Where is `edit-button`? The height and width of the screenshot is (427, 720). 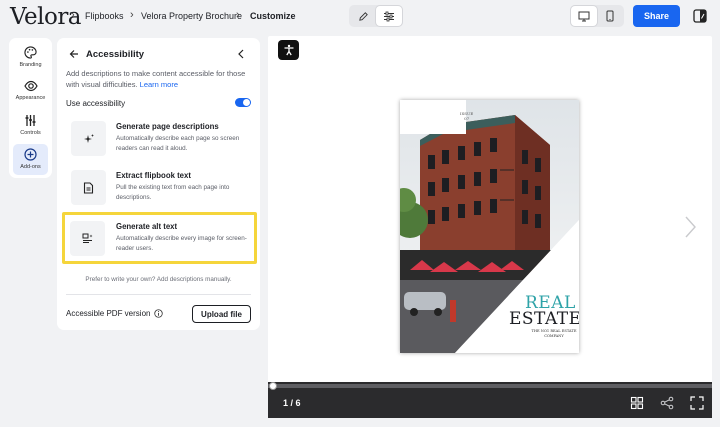
edit-button is located at coordinates (363, 16).